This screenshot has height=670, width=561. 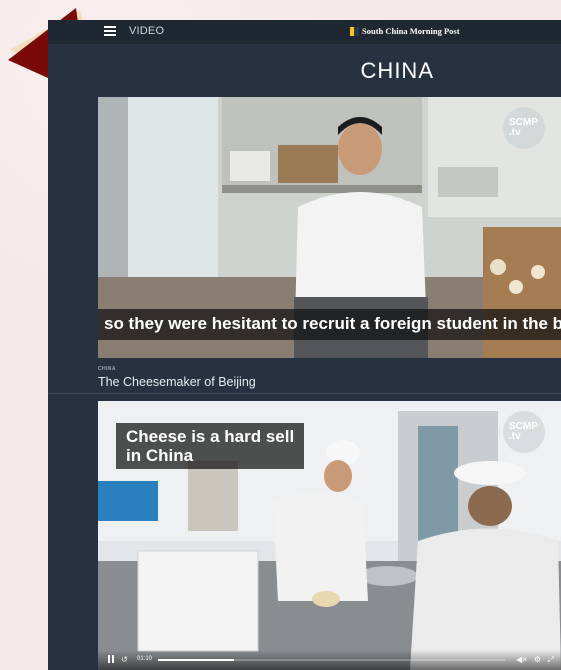 I want to click on brand-name: South China Morning Post, so click(x=411, y=31).